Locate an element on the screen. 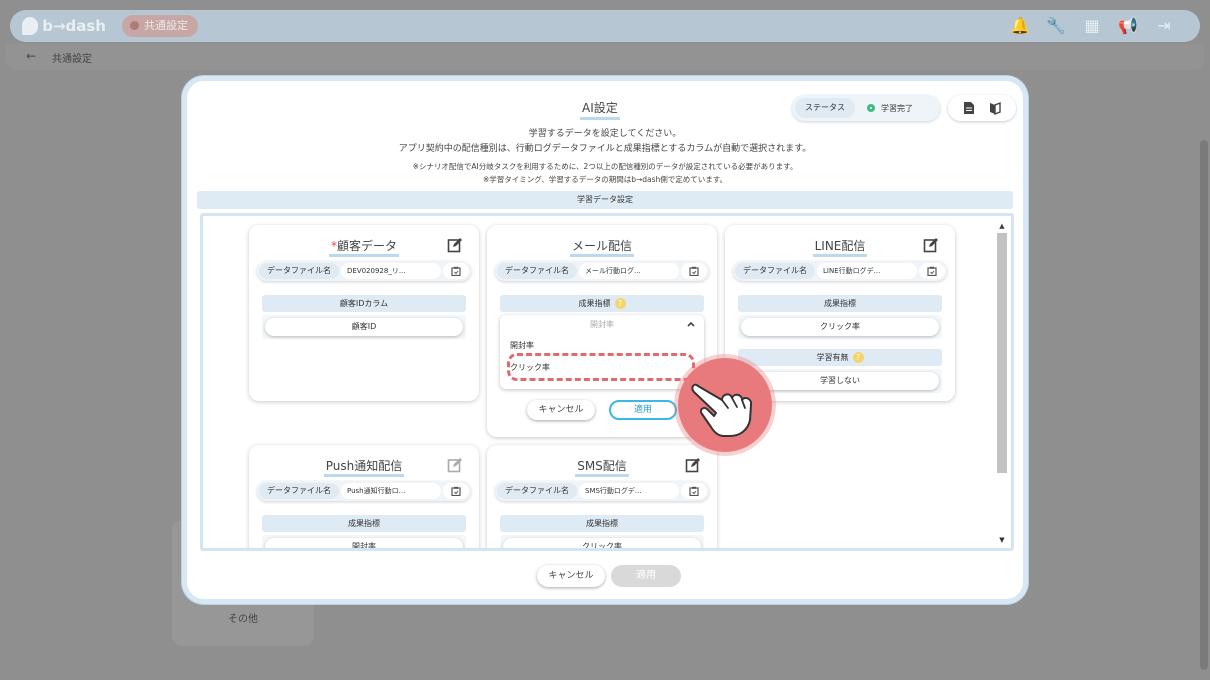  card-title-text: メール配信 is located at coordinates (601, 248).